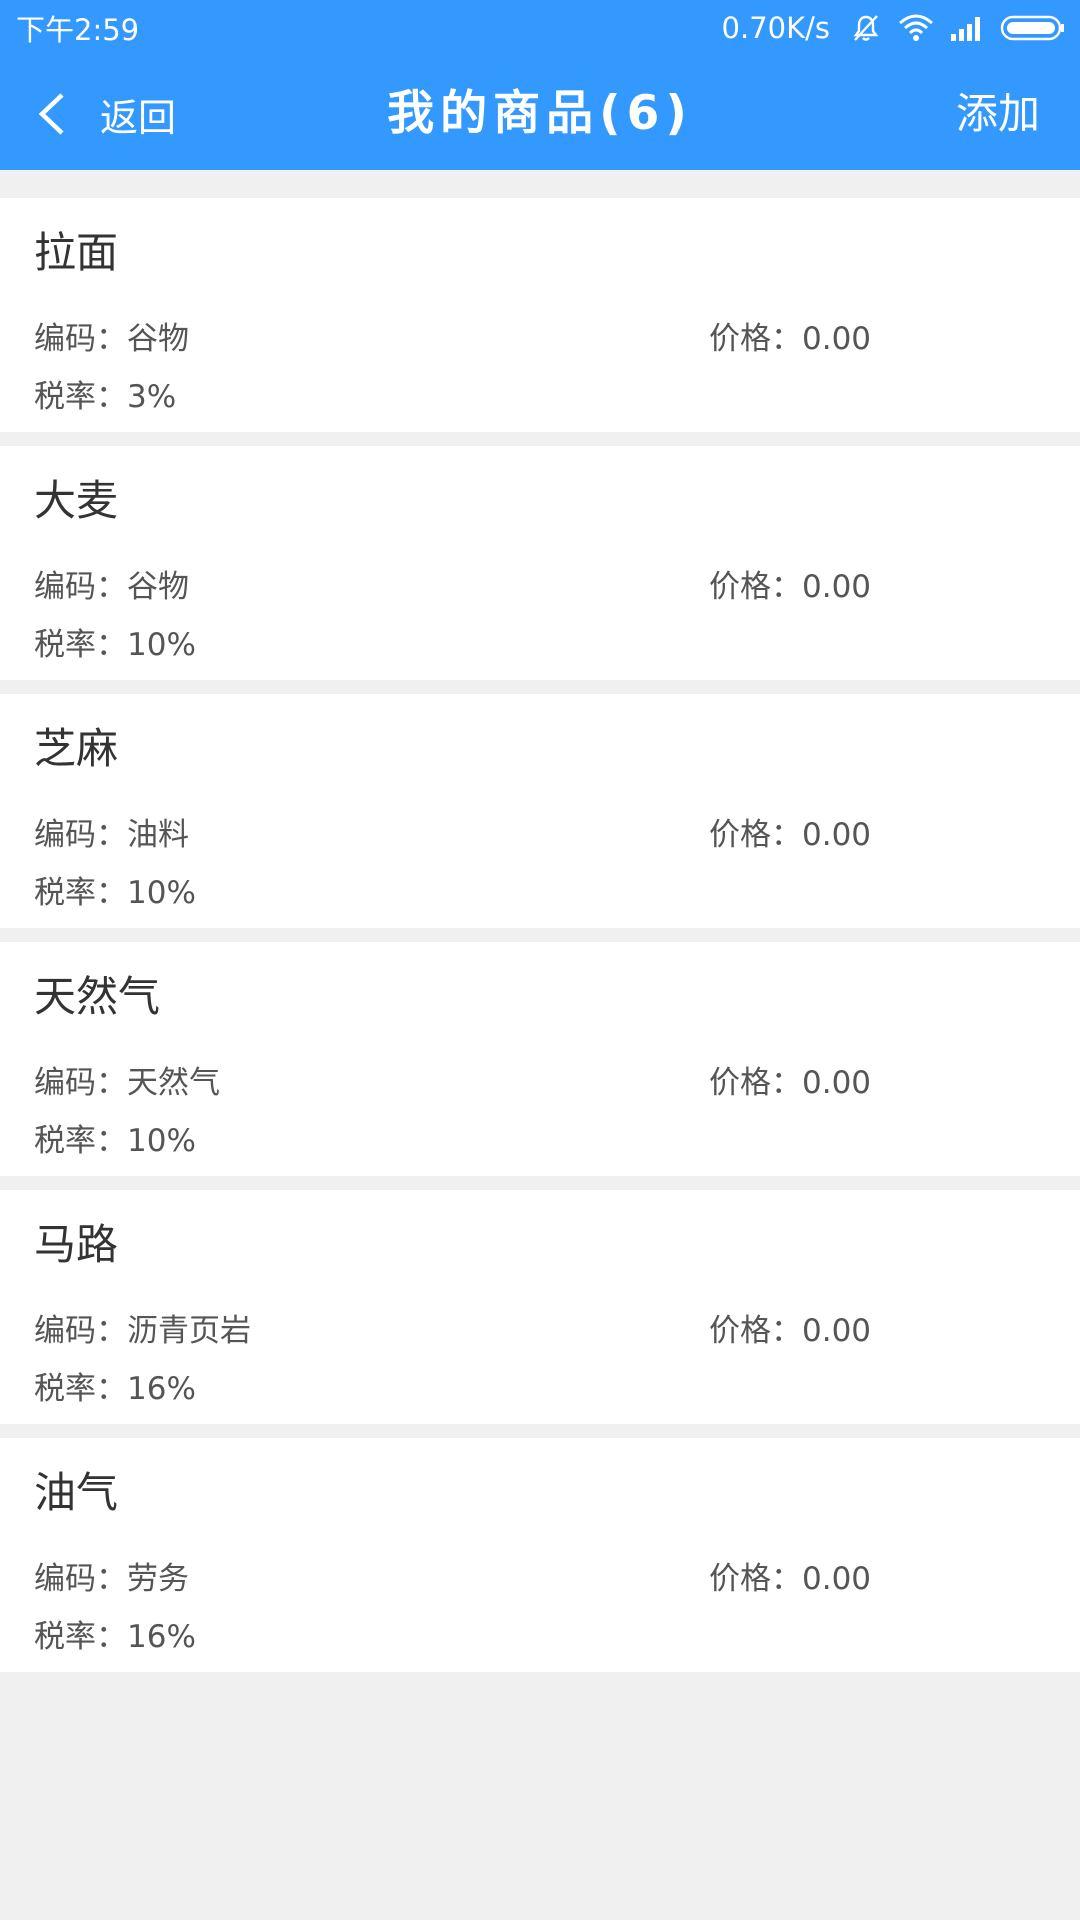 The width and height of the screenshot is (1080, 1920). I want to click on product-code: 编码：天然气, so click(127, 1083).